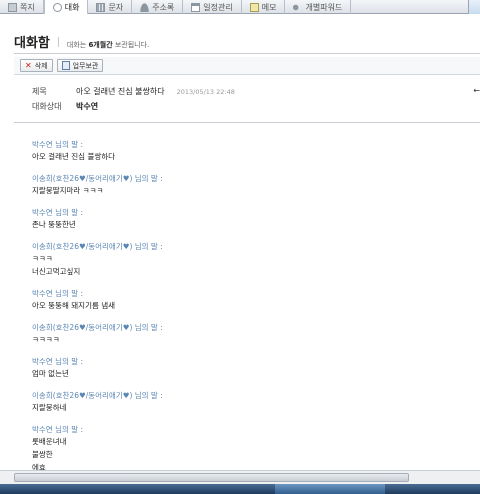  I want to click on message-item: 박수연 님의 말 : 아오 걸래년 진심 불쌍하다, so click(247, 151).